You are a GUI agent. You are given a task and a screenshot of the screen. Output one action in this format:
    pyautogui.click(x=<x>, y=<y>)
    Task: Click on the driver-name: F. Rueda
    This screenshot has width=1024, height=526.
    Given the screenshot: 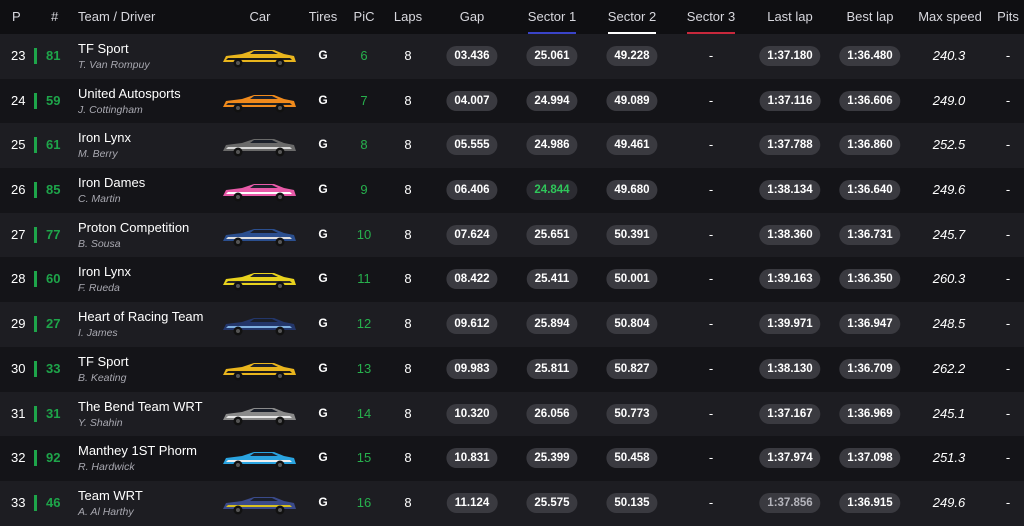 What is the action you would take?
    pyautogui.click(x=99, y=288)
    